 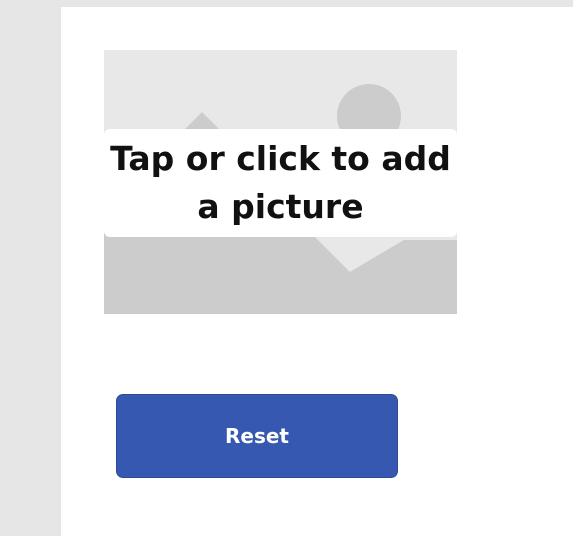 I want to click on add-picture-overlay: Tap or click to add a picture, so click(x=280, y=183).